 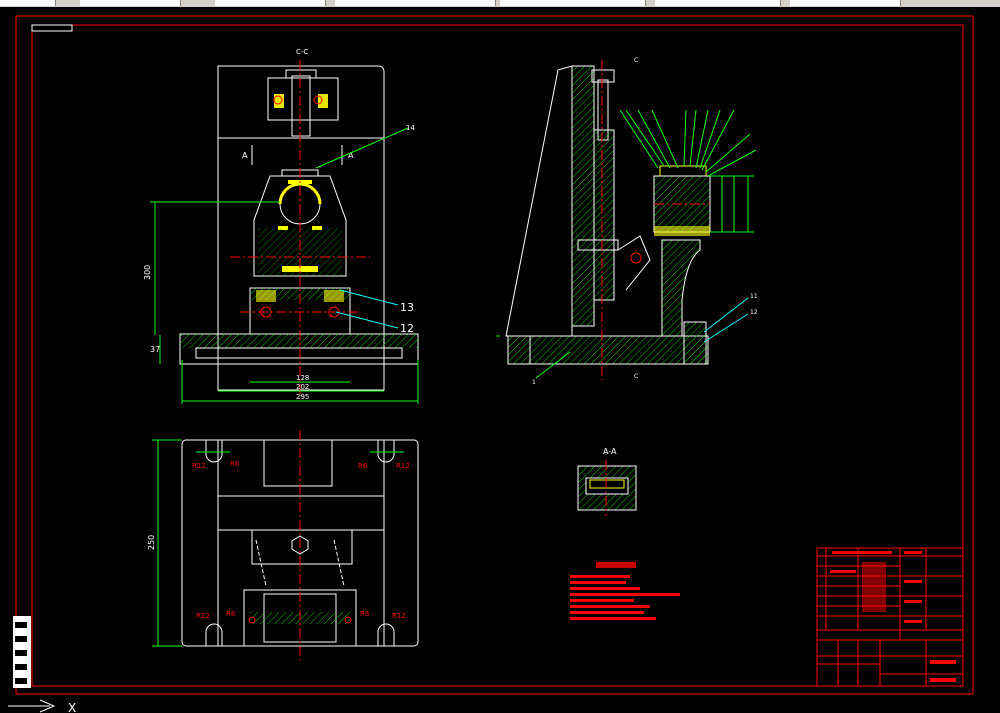 What do you see at coordinates (365, 614) in the screenshot?
I see `dim-r6-br: R6` at bounding box center [365, 614].